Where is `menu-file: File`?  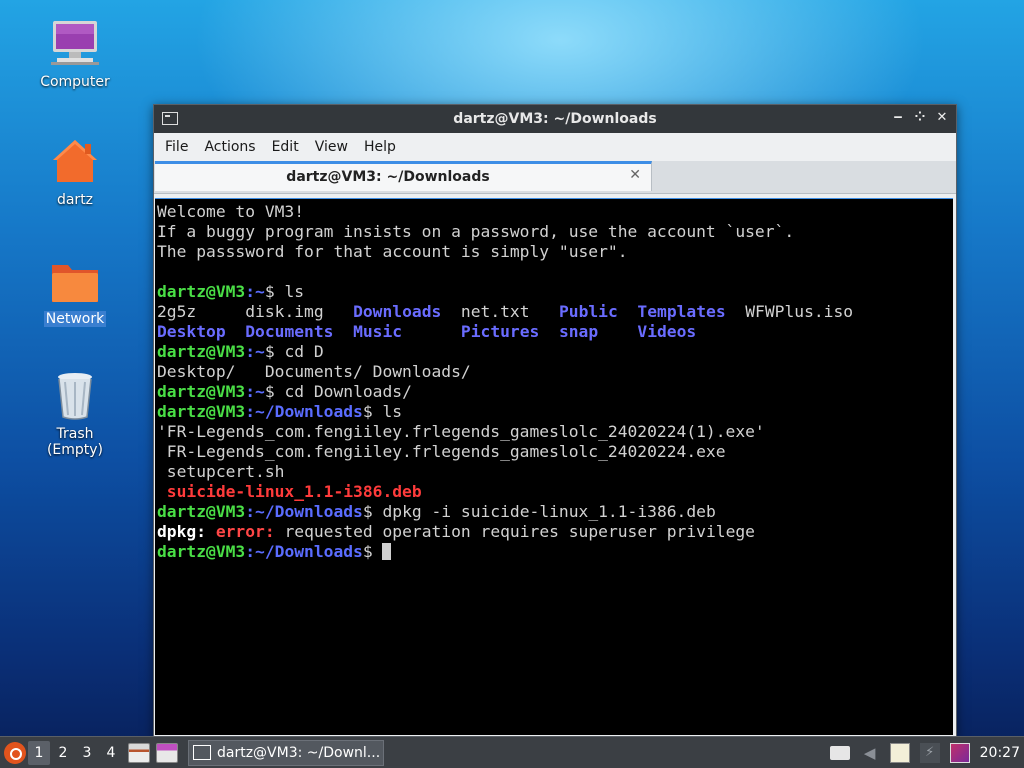 menu-file: File is located at coordinates (176, 147).